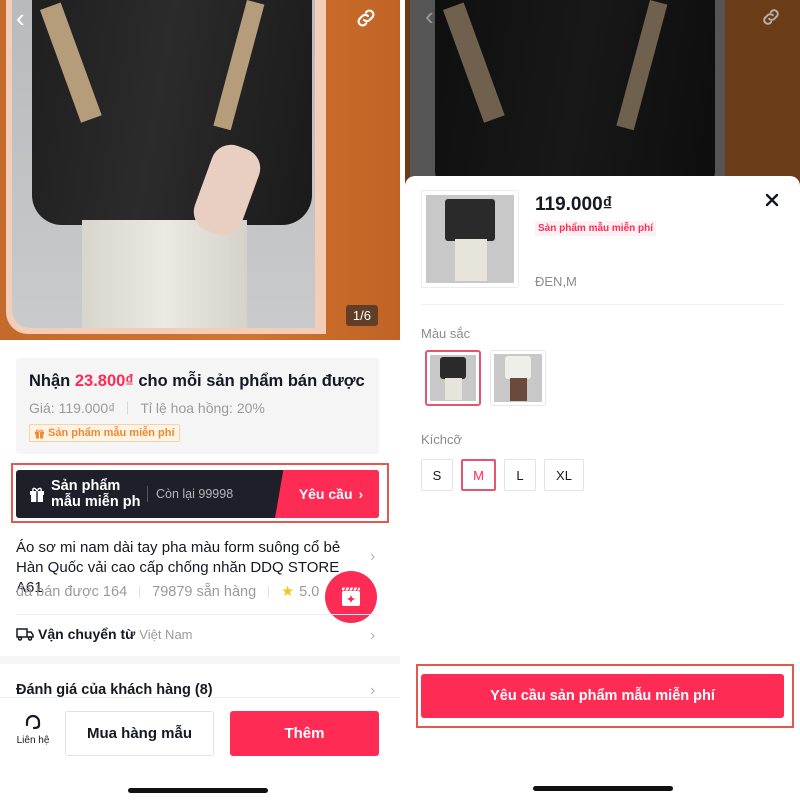 The height and width of the screenshot is (800, 800). Describe the element at coordinates (304, 733) in the screenshot. I see `add-button: Thêm` at that location.